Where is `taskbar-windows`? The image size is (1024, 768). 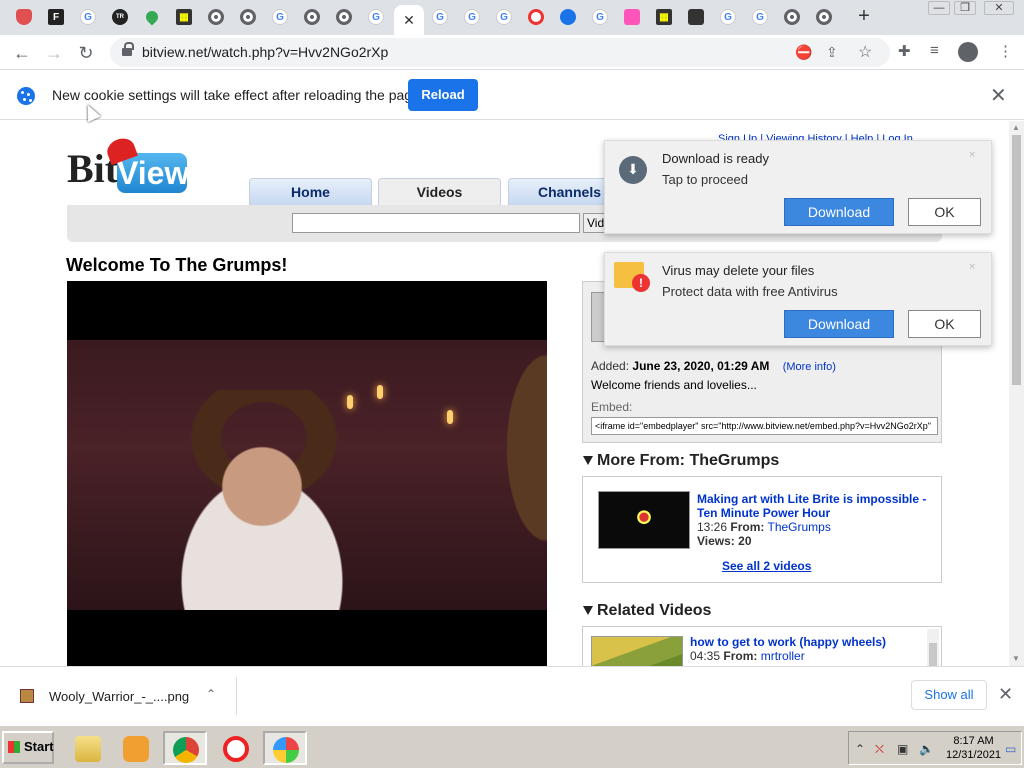 taskbar-windows is located at coordinates (285, 748).